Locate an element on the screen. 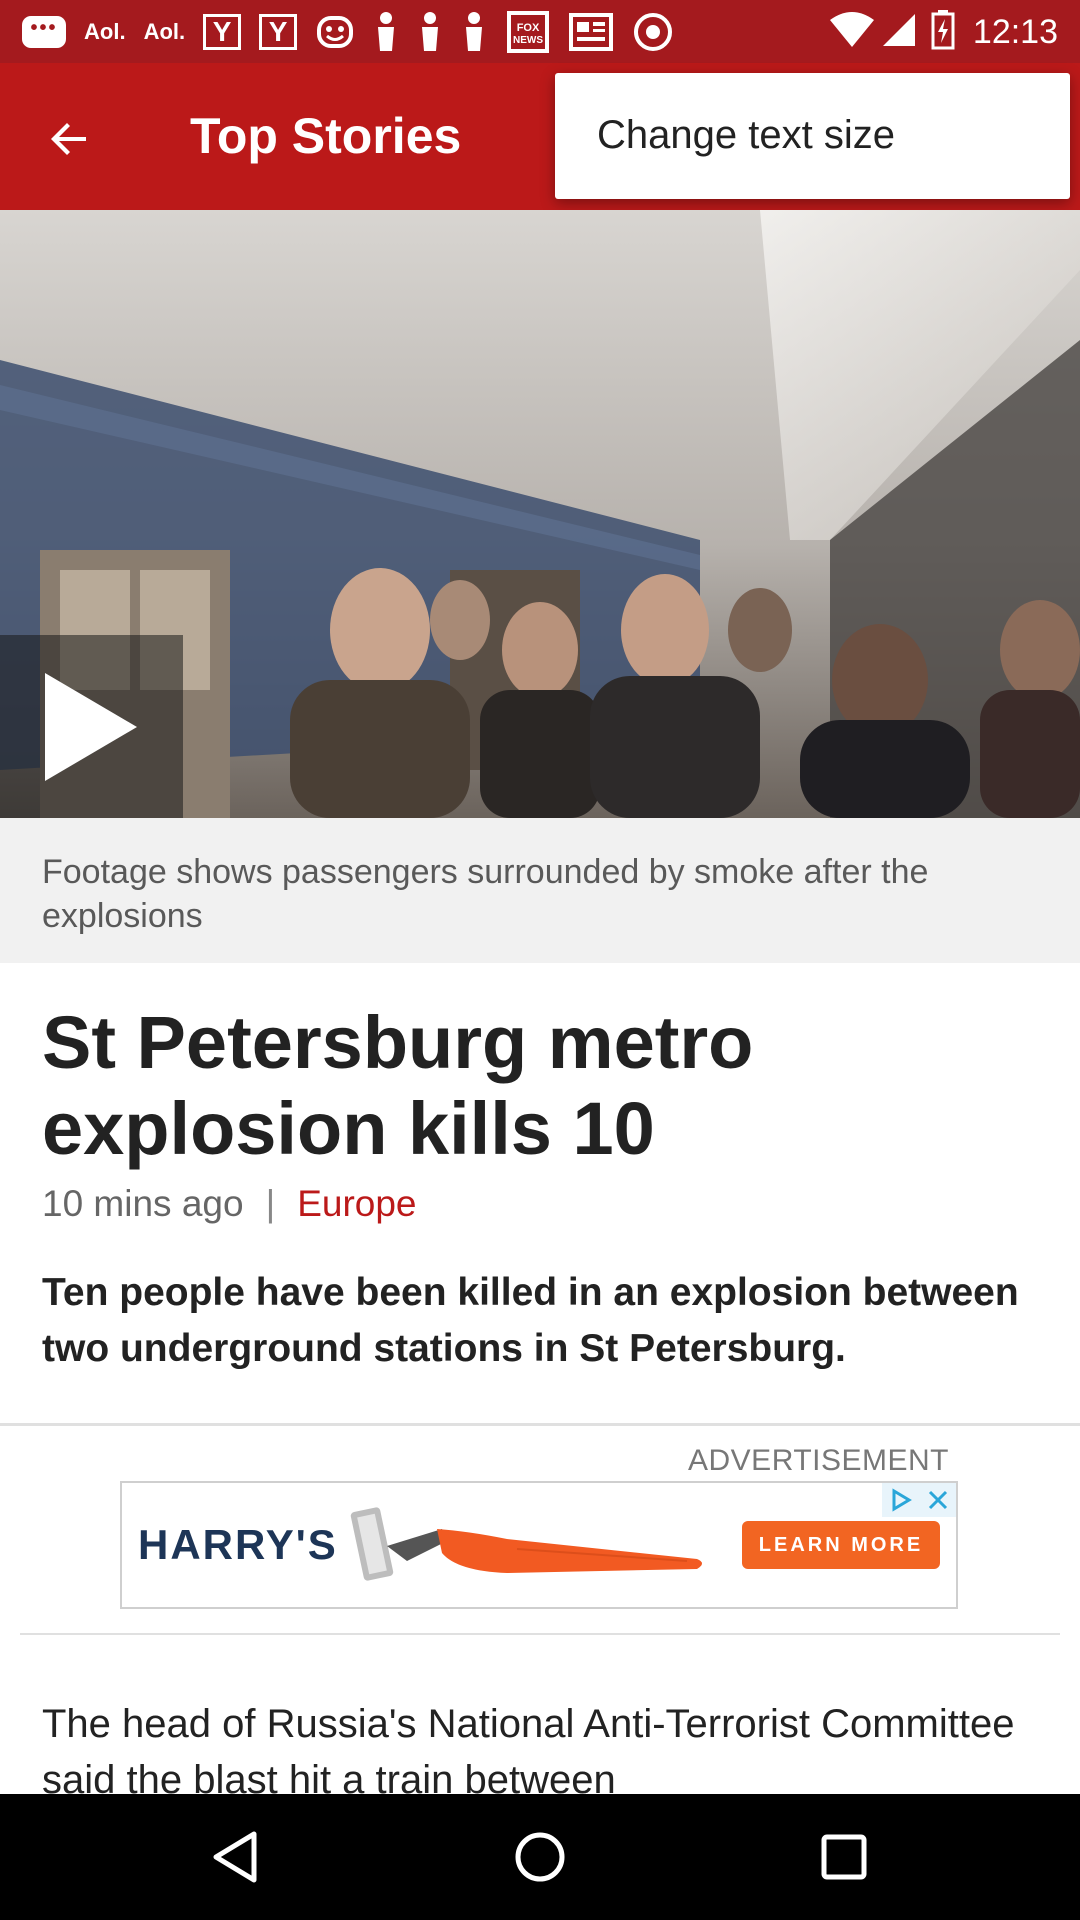 The image size is (1080, 1920). section-link: Europe is located at coordinates (356, 1204).